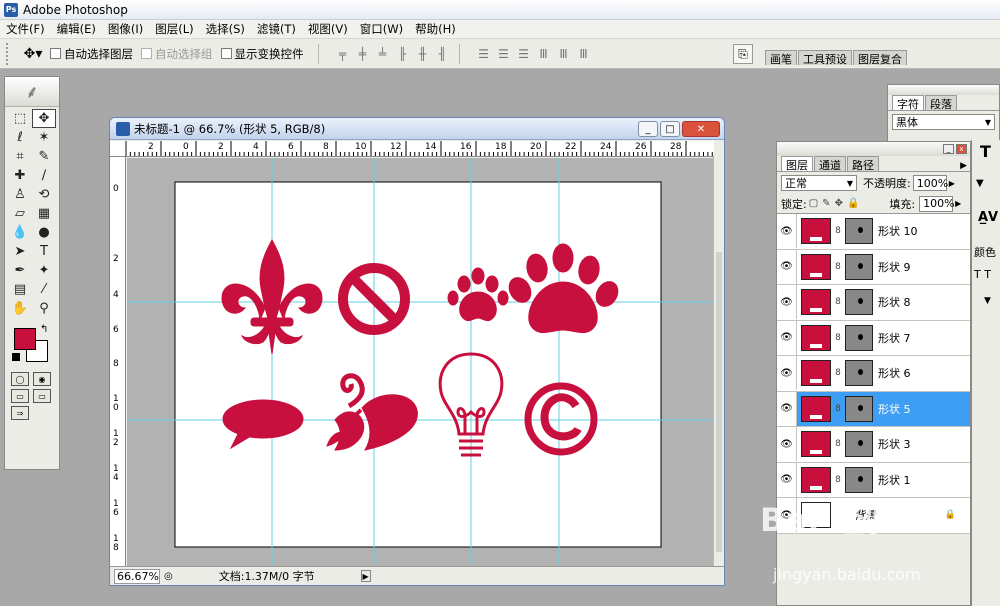 Image resolution: width=1000 pixels, height=606 pixels. What do you see at coordinates (20, 156) in the screenshot?
I see `crop-tool-icon: ⌗` at bounding box center [20, 156].